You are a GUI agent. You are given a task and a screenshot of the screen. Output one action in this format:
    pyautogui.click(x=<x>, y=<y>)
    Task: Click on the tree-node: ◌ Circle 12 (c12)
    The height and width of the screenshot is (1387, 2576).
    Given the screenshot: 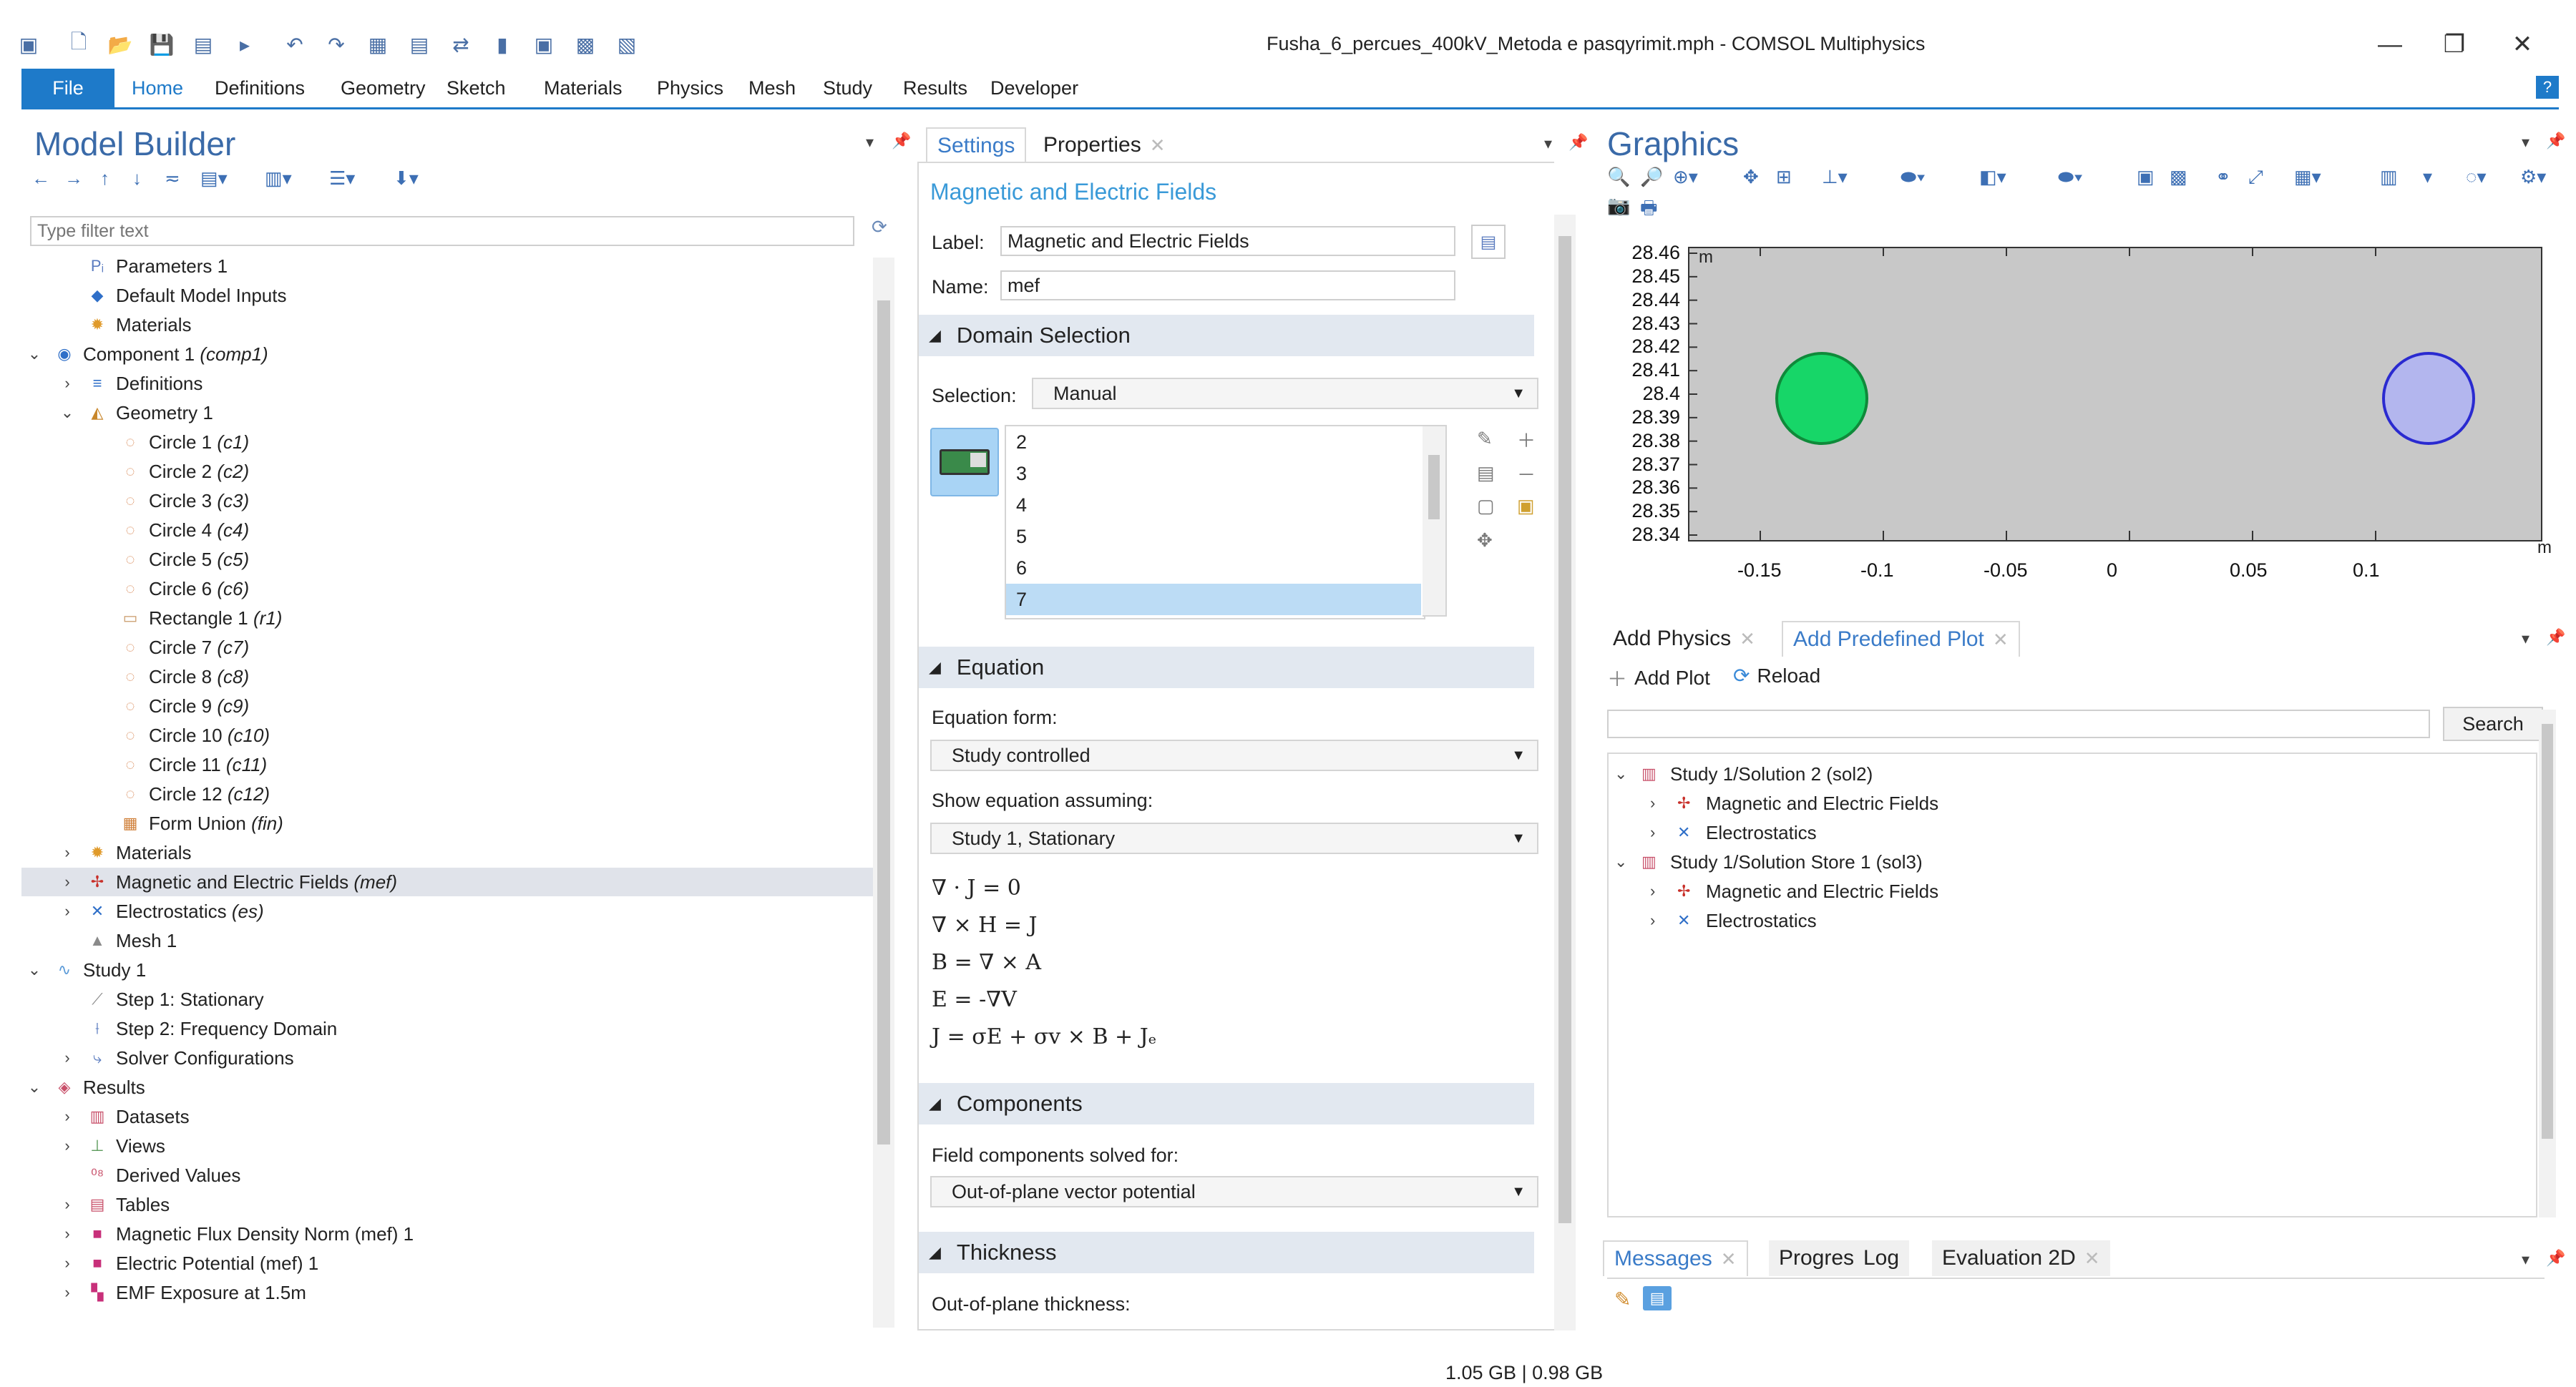 What is the action you would take?
    pyautogui.click(x=447, y=794)
    